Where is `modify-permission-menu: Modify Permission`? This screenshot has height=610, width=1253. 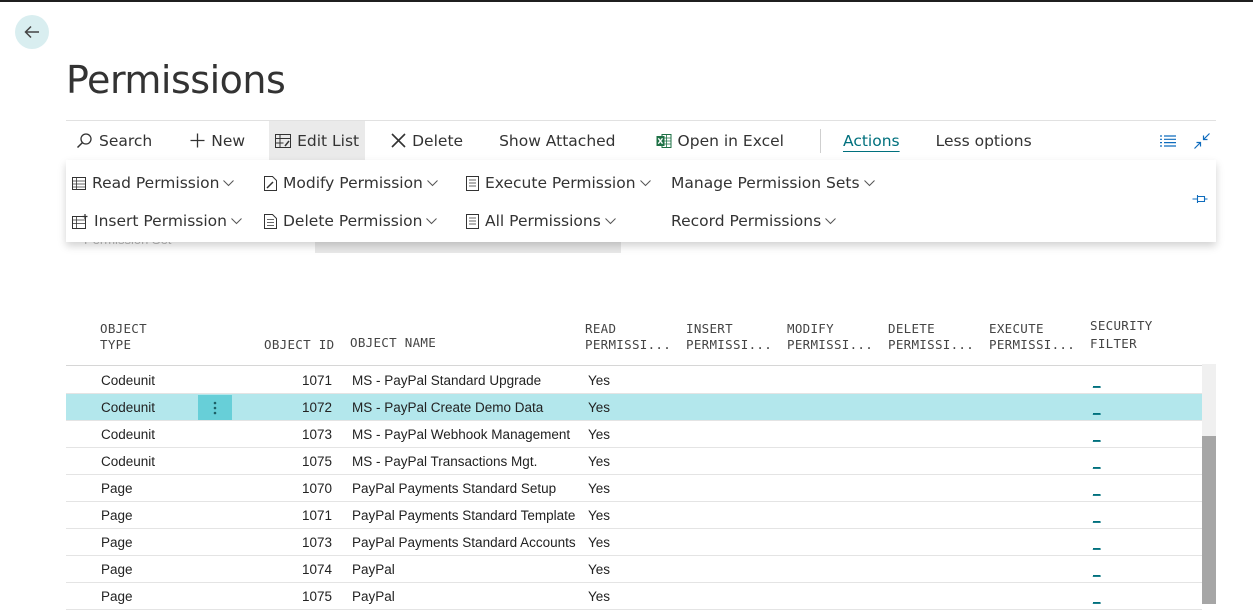
modify-permission-menu: Modify Permission is located at coordinates (351, 183).